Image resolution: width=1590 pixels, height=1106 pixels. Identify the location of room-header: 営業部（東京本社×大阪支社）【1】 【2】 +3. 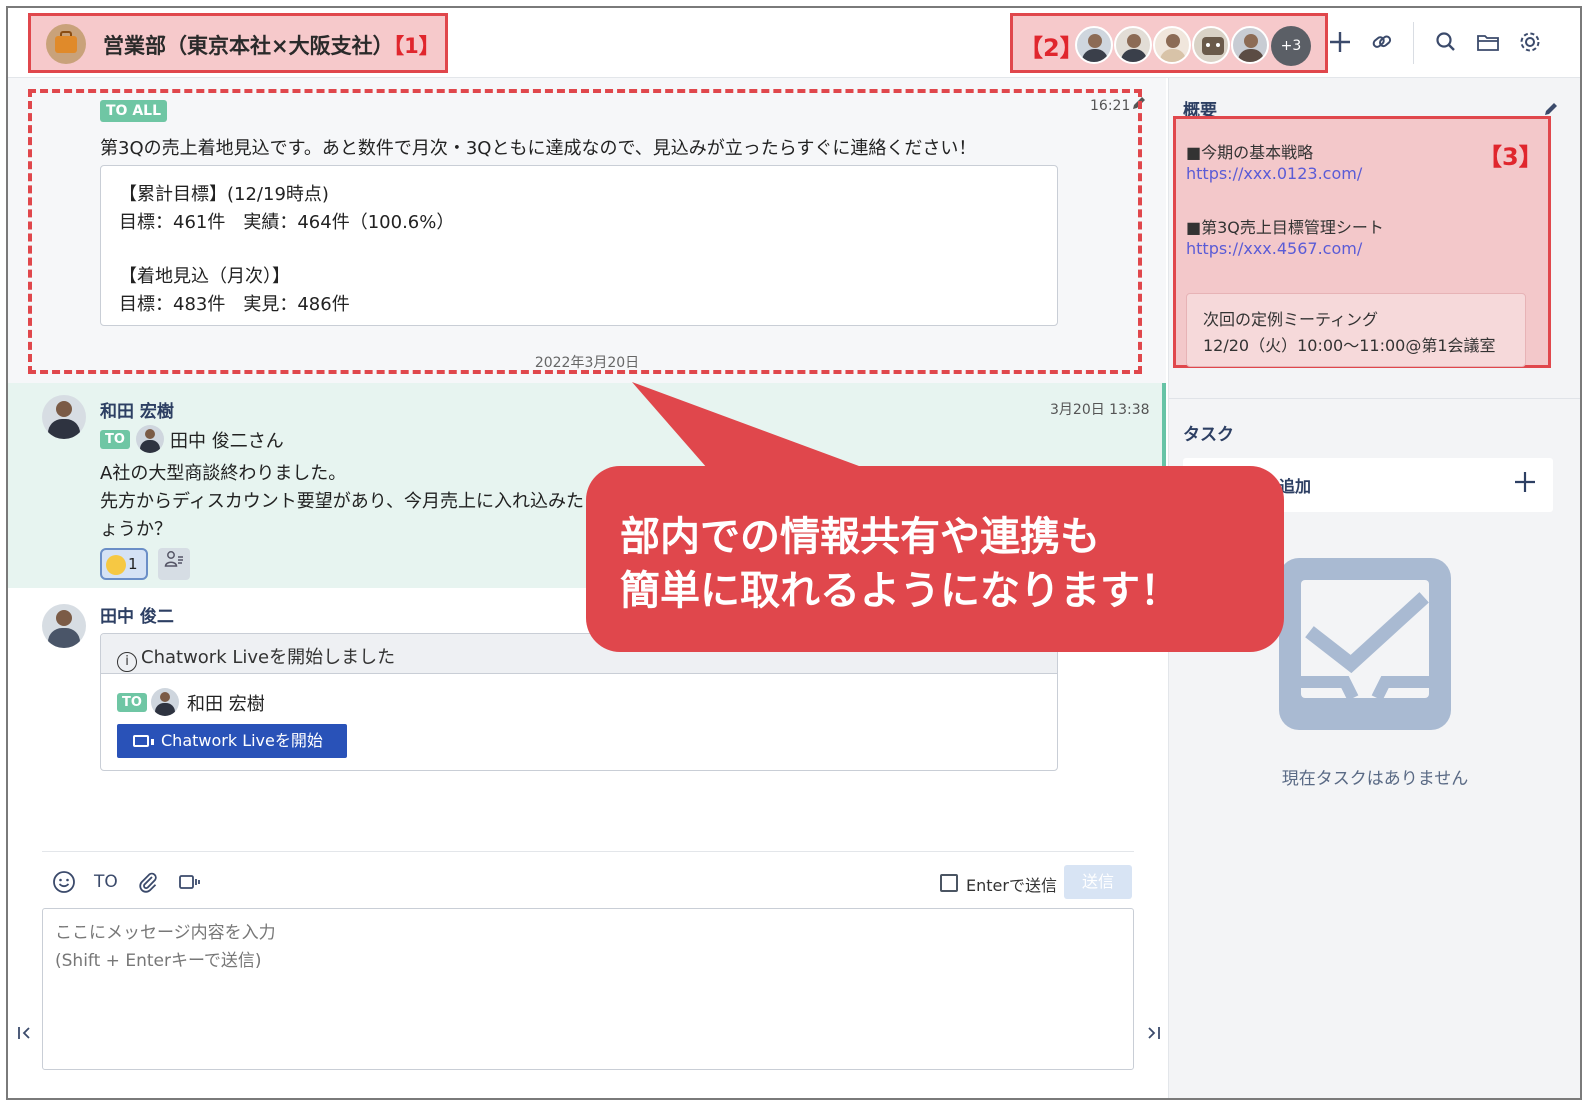
(794, 43).